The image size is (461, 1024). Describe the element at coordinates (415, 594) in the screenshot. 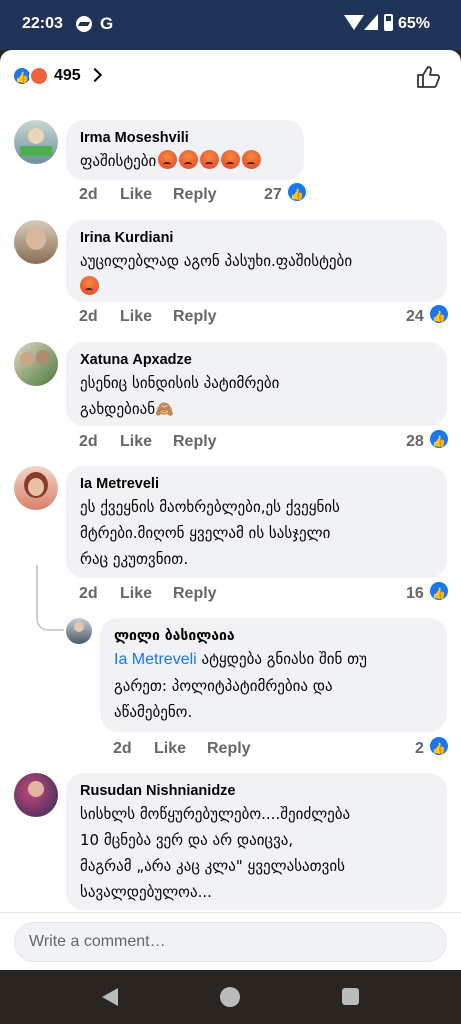

I see `like-count: 16` at that location.